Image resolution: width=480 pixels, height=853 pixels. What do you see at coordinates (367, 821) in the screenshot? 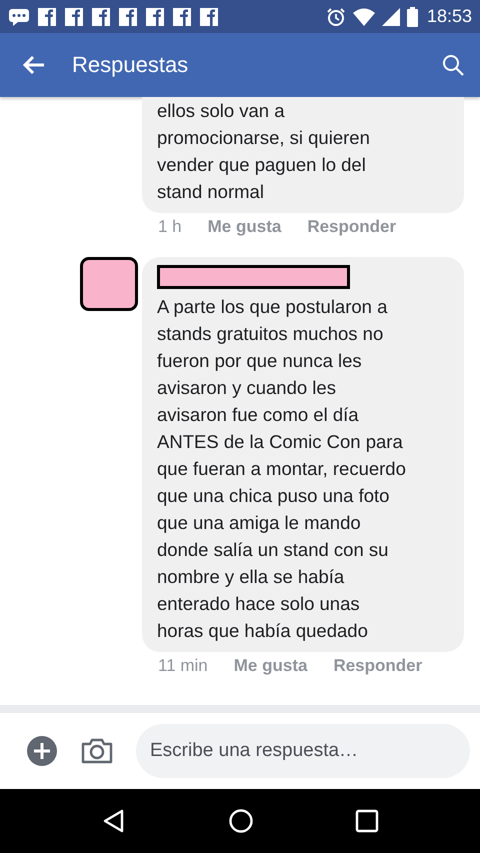
I see `recent-apps-icon` at bounding box center [367, 821].